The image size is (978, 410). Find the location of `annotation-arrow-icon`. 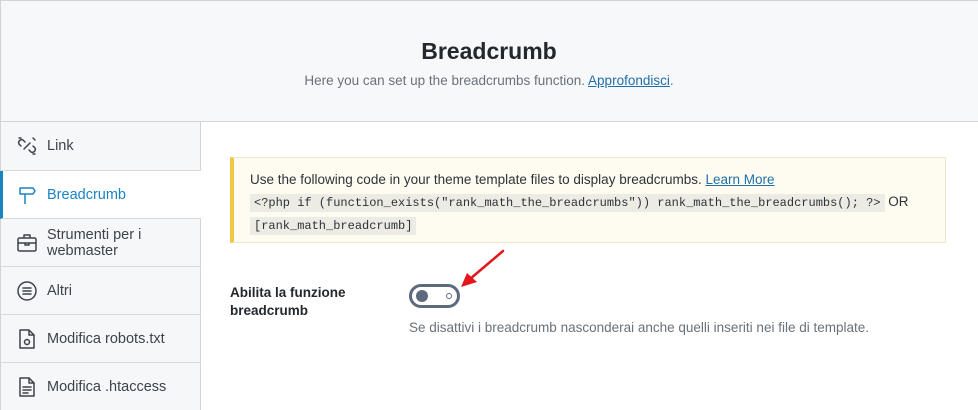

annotation-arrow-icon is located at coordinates (483, 268).